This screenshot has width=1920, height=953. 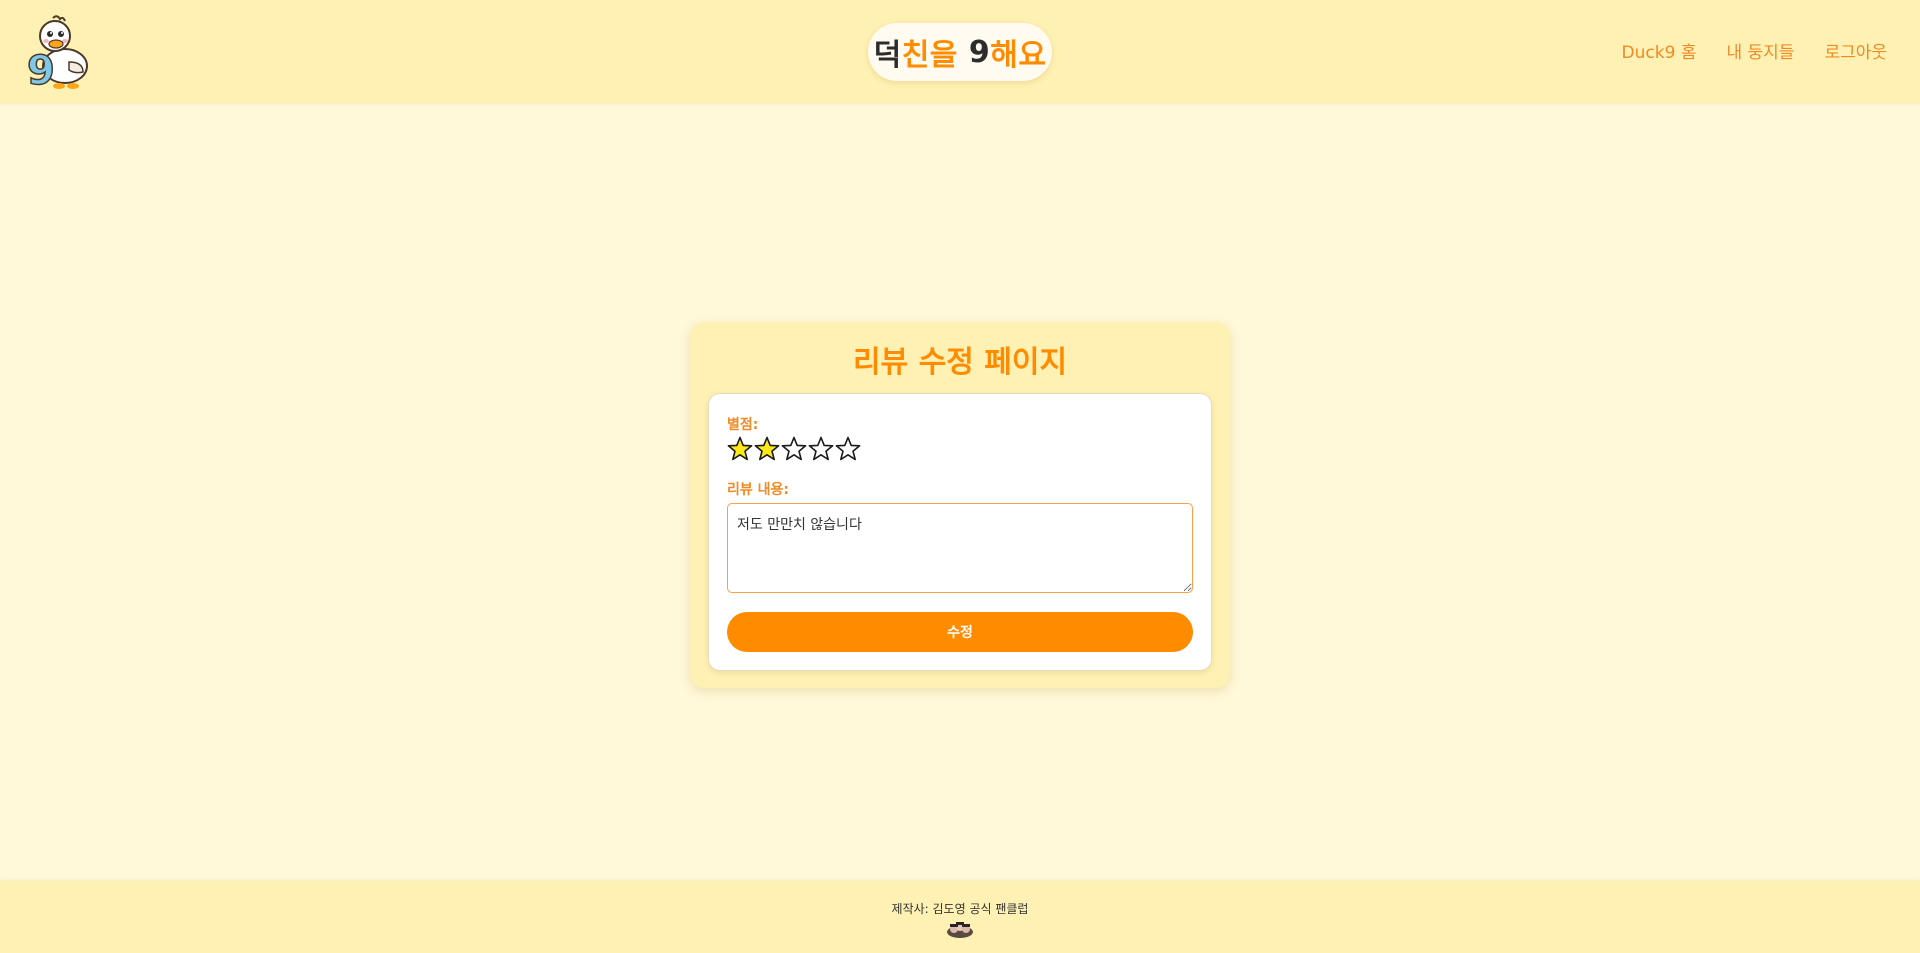 I want to click on header: 9 덕 친을 9 해요 Duck9 홈 내 둥지들 로그아웃, so click(x=960, y=51).